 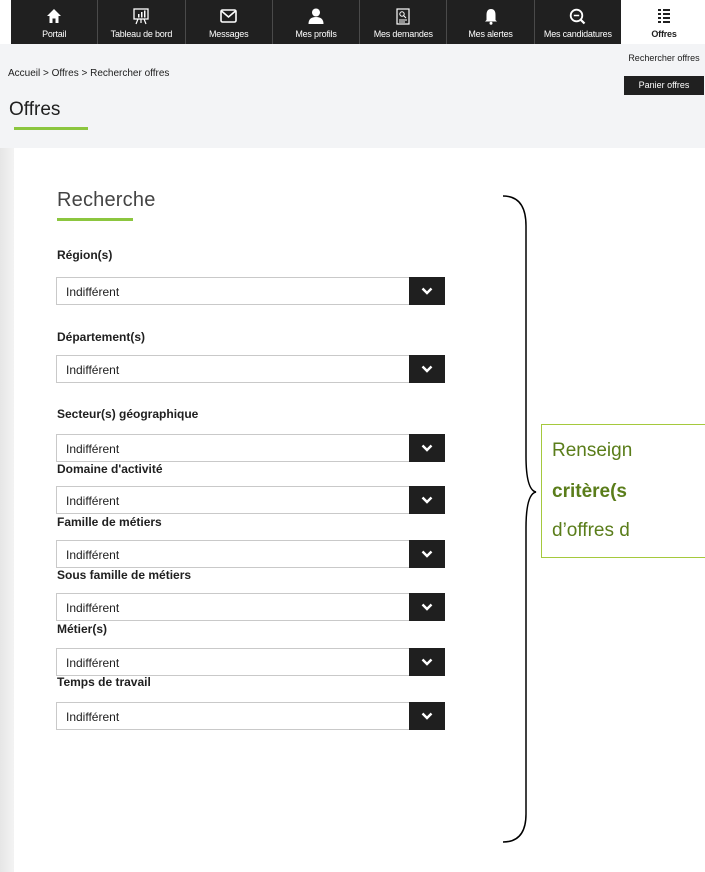 I want to click on callout-line: critère(s, so click(x=589, y=491).